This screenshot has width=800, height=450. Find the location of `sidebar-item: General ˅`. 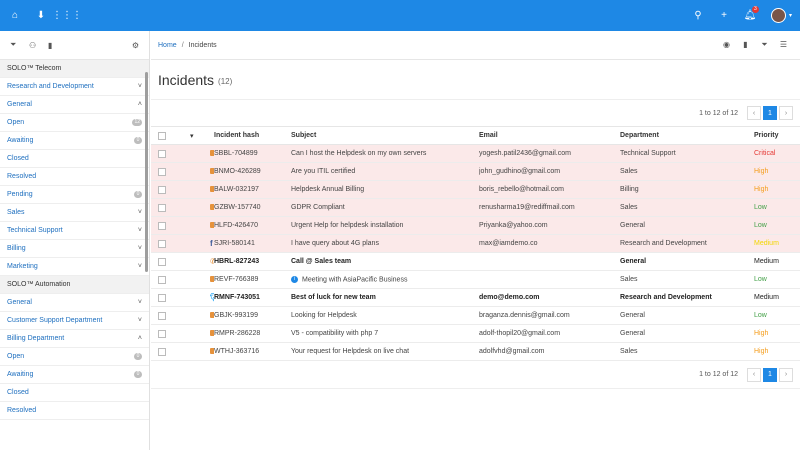

sidebar-item: General ˅ is located at coordinates (74, 303).